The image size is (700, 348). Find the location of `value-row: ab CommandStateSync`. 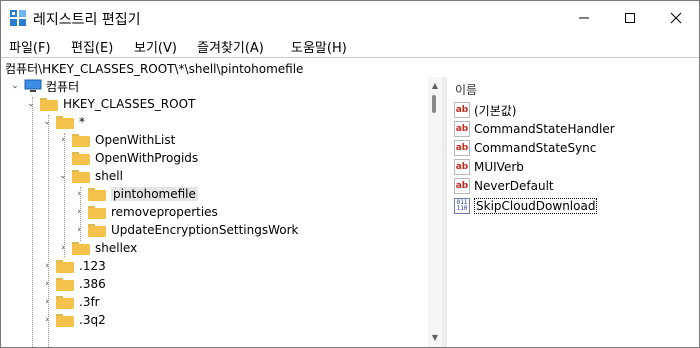

value-row: ab CommandStateSync is located at coordinates (525, 148).